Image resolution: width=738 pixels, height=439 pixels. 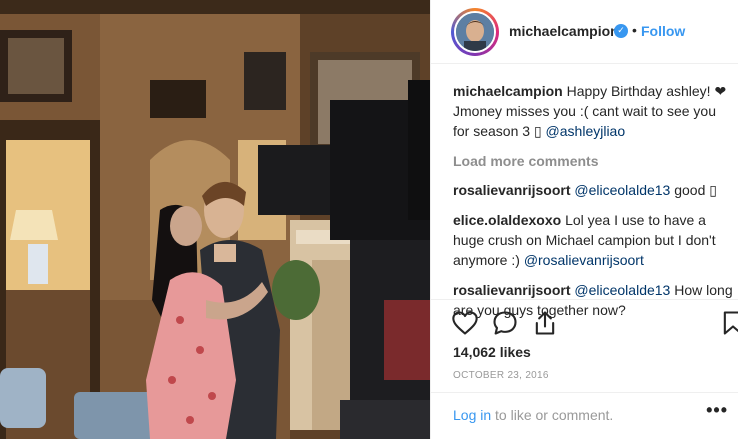 What do you see at coordinates (508, 91) in the screenshot?
I see `caption-username: michaelcampion` at bounding box center [508, 91].